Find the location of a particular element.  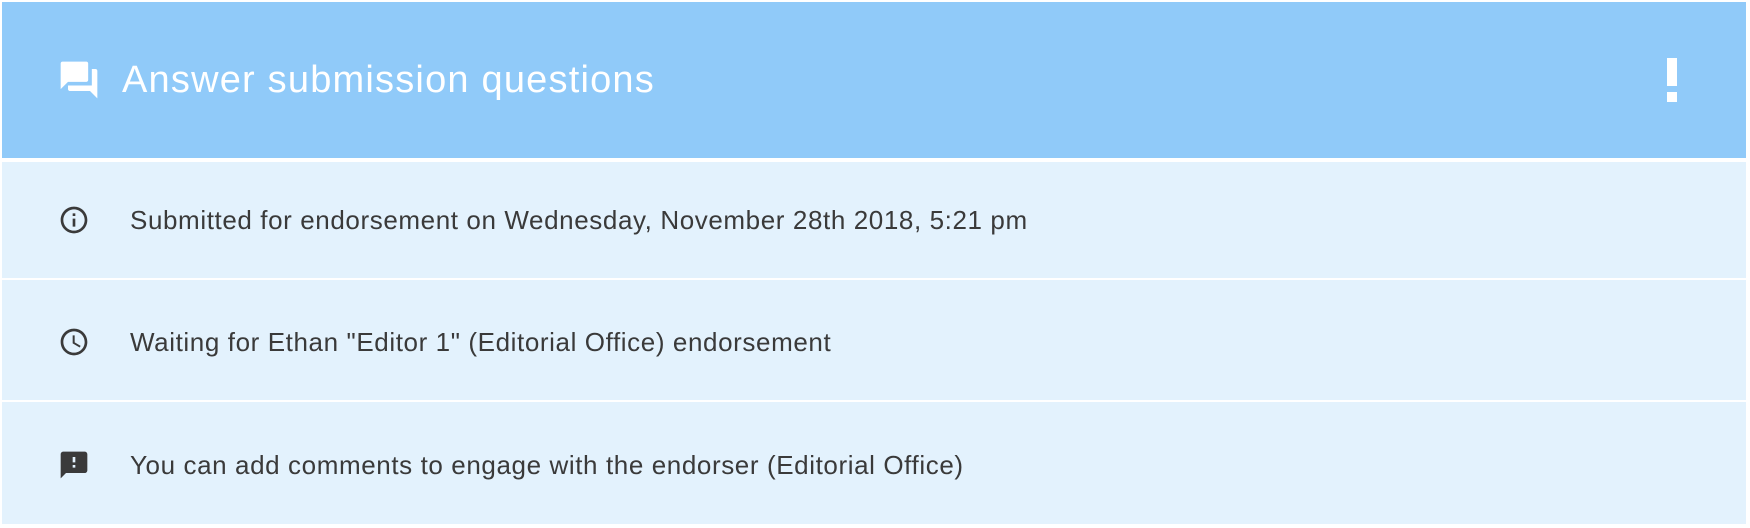

feedback-icon is located at coordinates (74, 465).